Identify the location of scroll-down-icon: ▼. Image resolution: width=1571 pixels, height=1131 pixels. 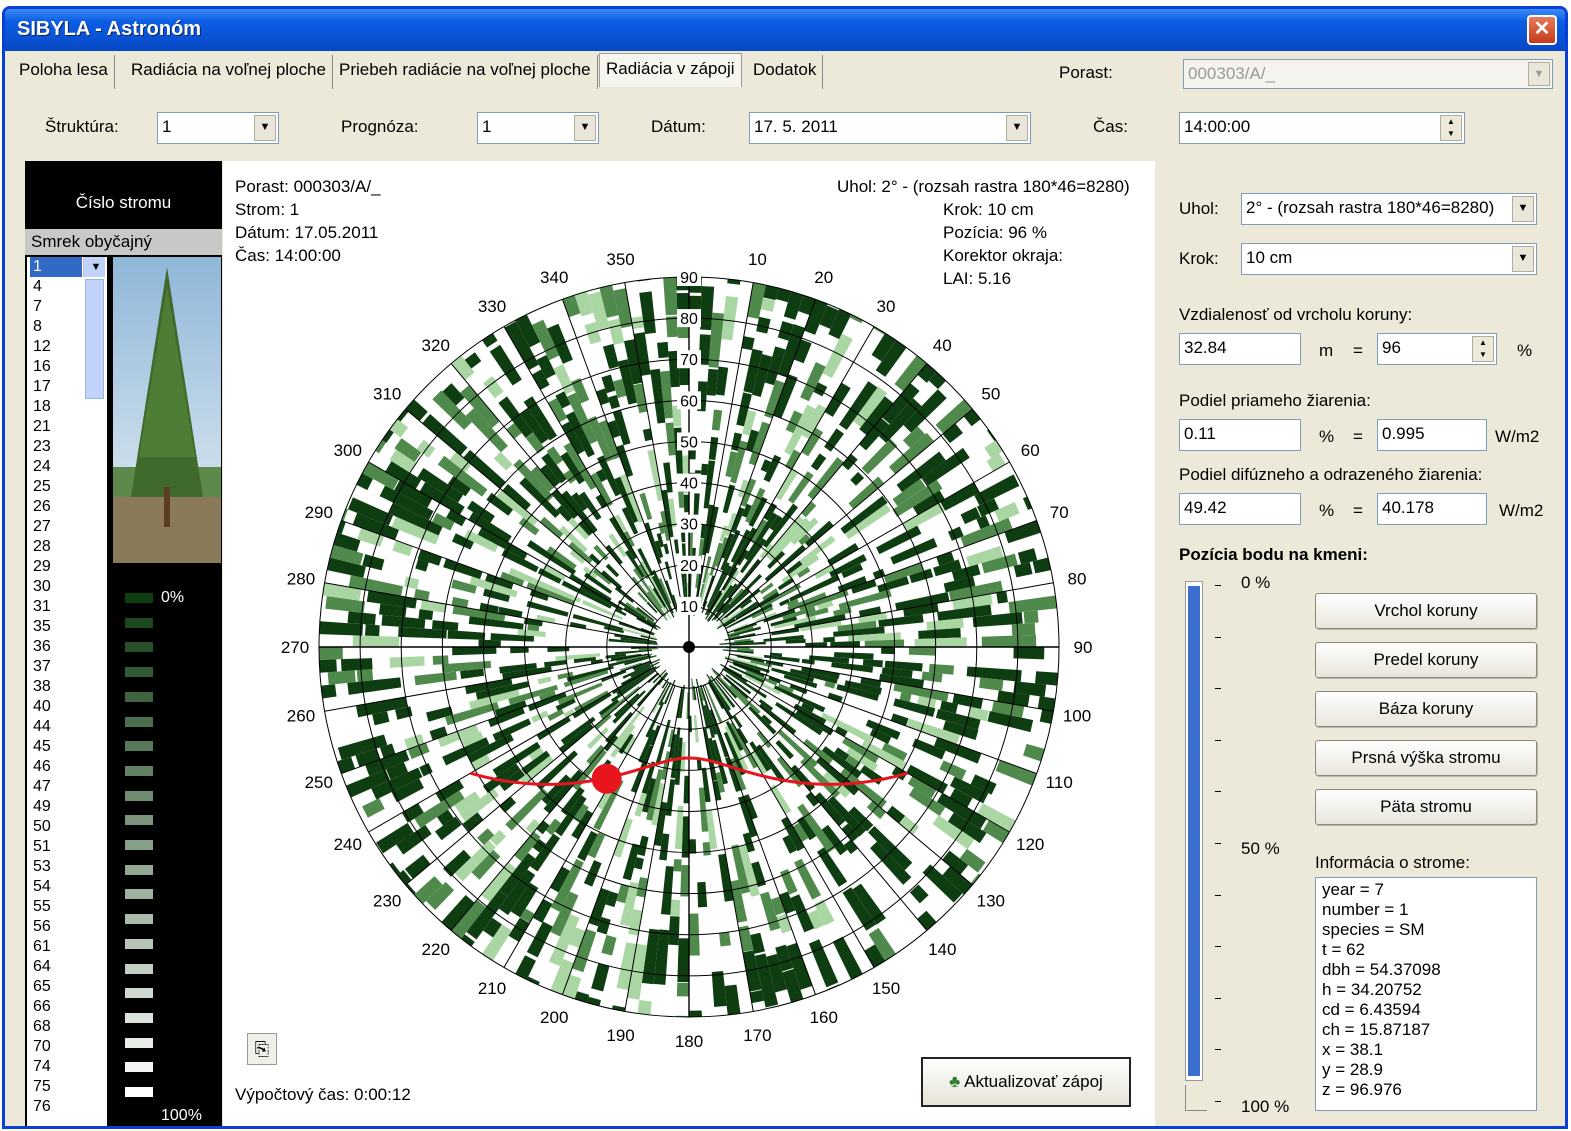
(94, 267).